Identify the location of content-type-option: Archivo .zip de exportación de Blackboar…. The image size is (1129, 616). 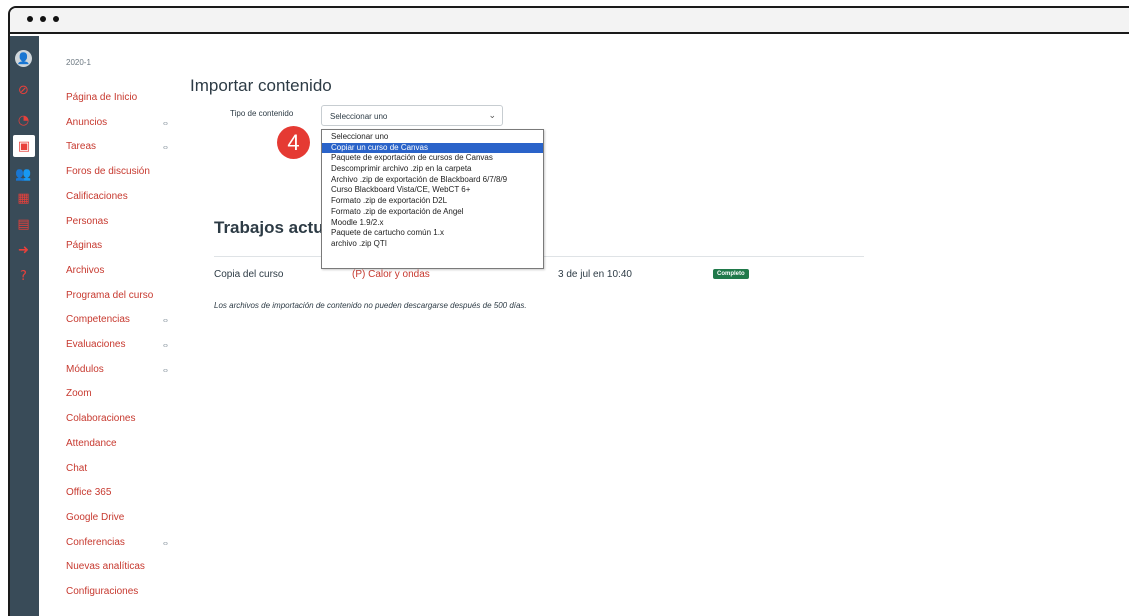
(432, 180).